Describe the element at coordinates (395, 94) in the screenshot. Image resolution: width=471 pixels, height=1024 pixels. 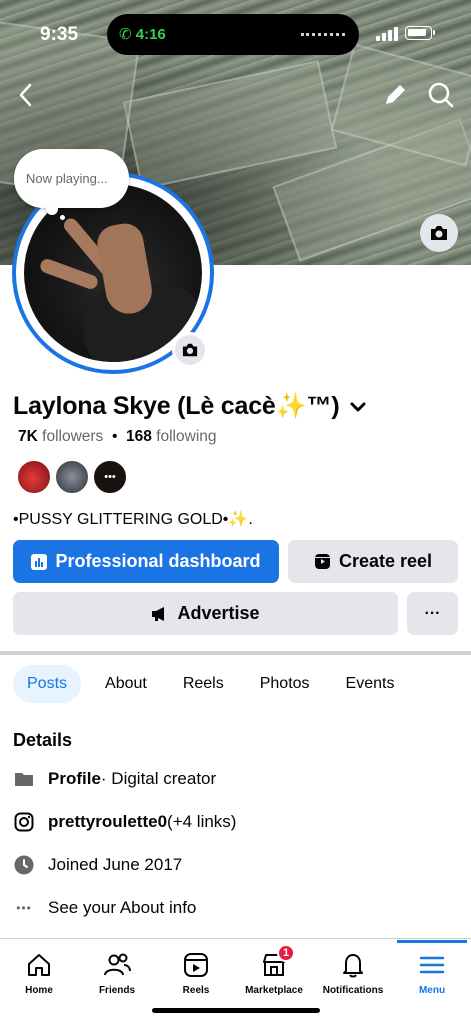
I see `pencil-icon` at that location.